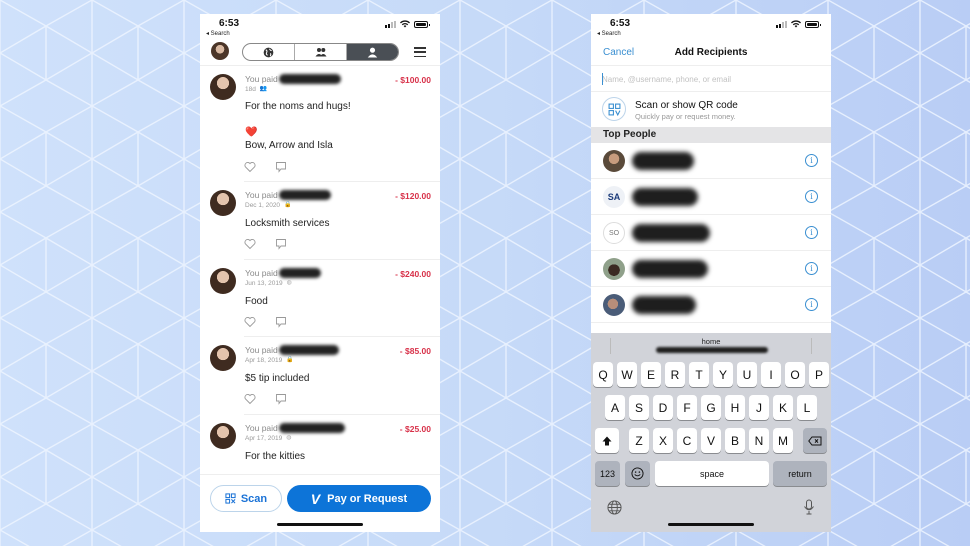 This screenshot has width=970, height=546. Describe the element at coordinates (413, 274) in the screenshot. I see `story-amount: - $240.00` at that location.